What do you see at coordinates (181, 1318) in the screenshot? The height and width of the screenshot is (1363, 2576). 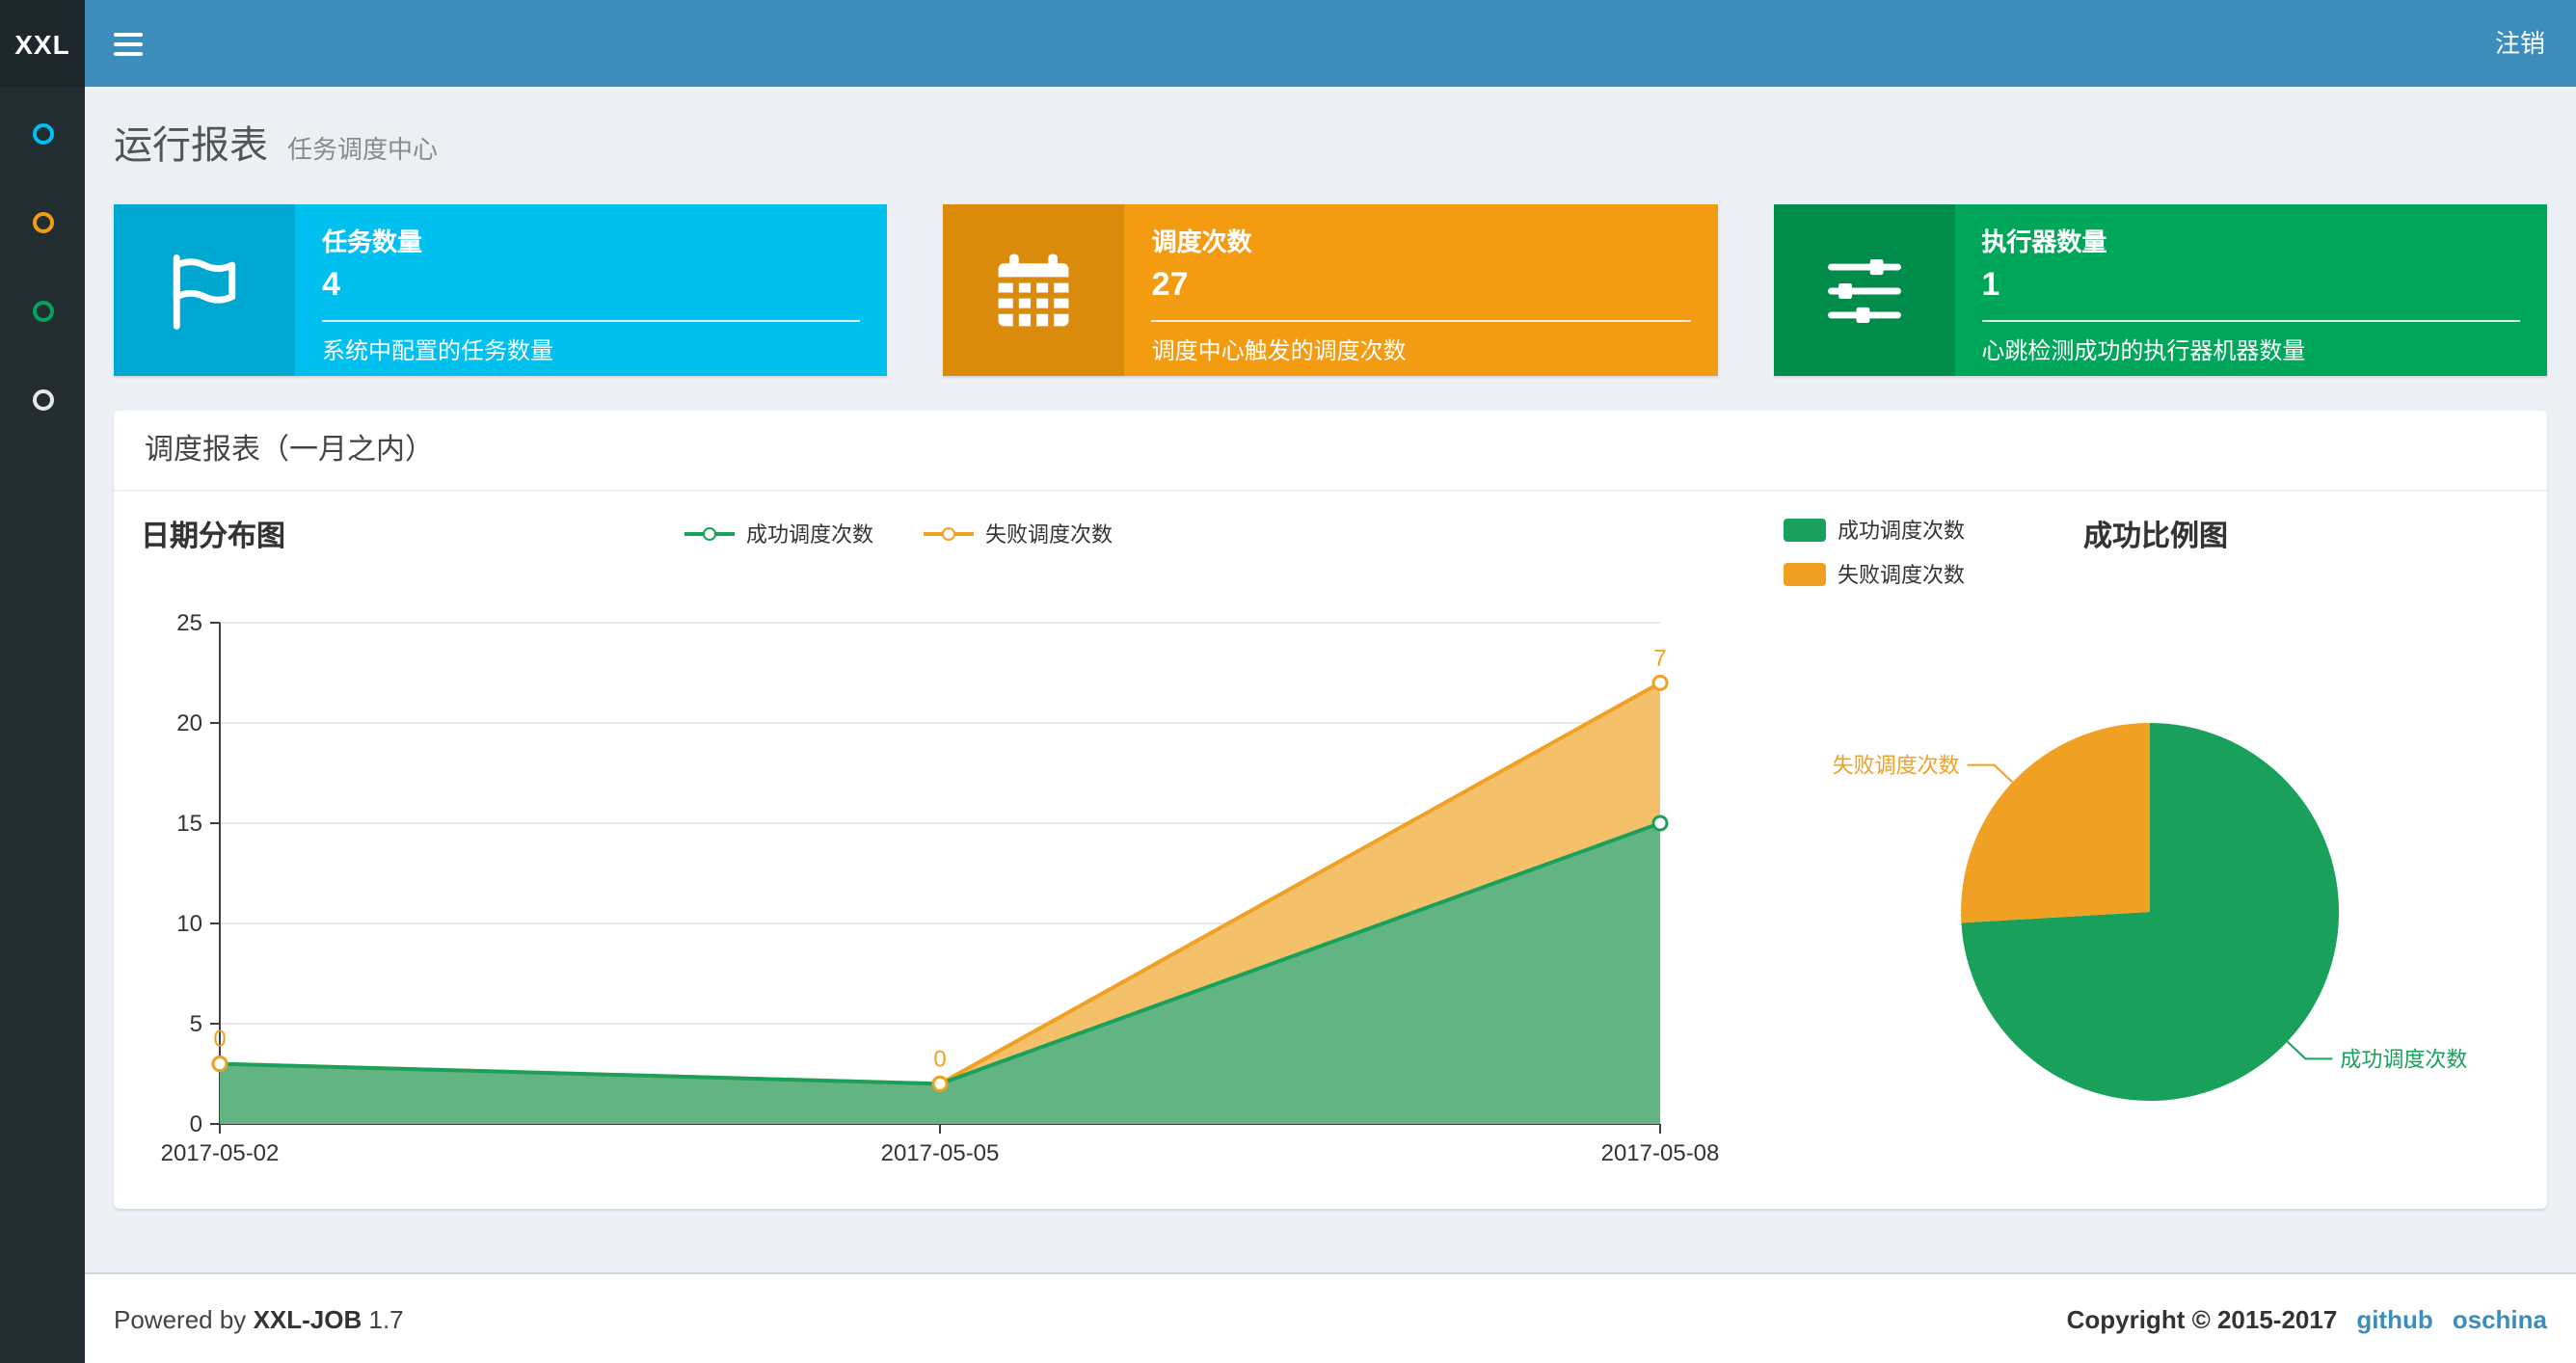 I see `powered-prefix: Powered by` at bounding box center [181, 1318].